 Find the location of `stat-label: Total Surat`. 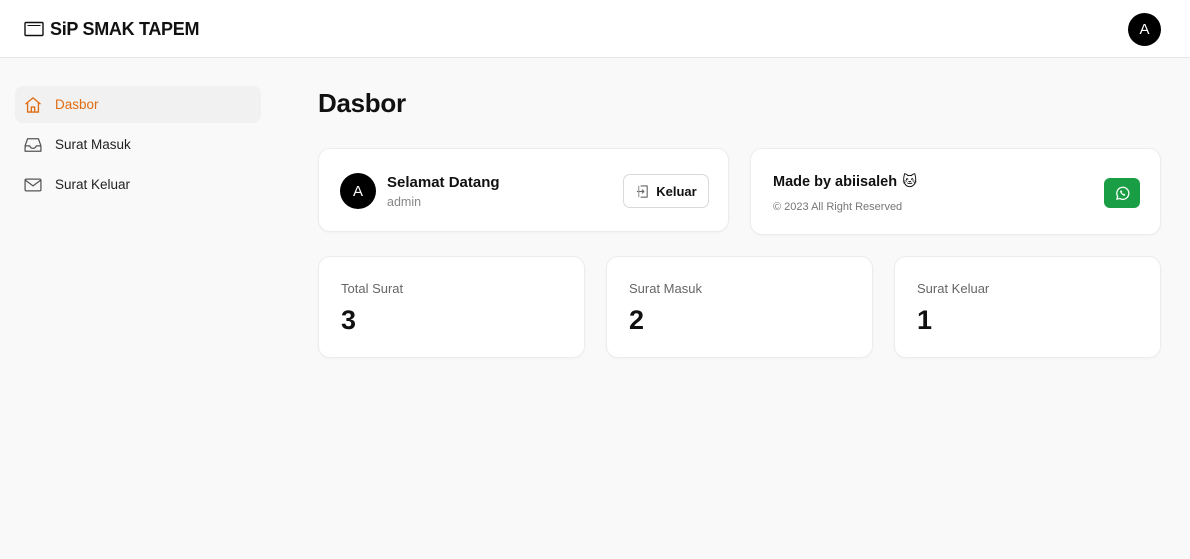

stat-label: Total Surat is located at coordinates (372, 288).